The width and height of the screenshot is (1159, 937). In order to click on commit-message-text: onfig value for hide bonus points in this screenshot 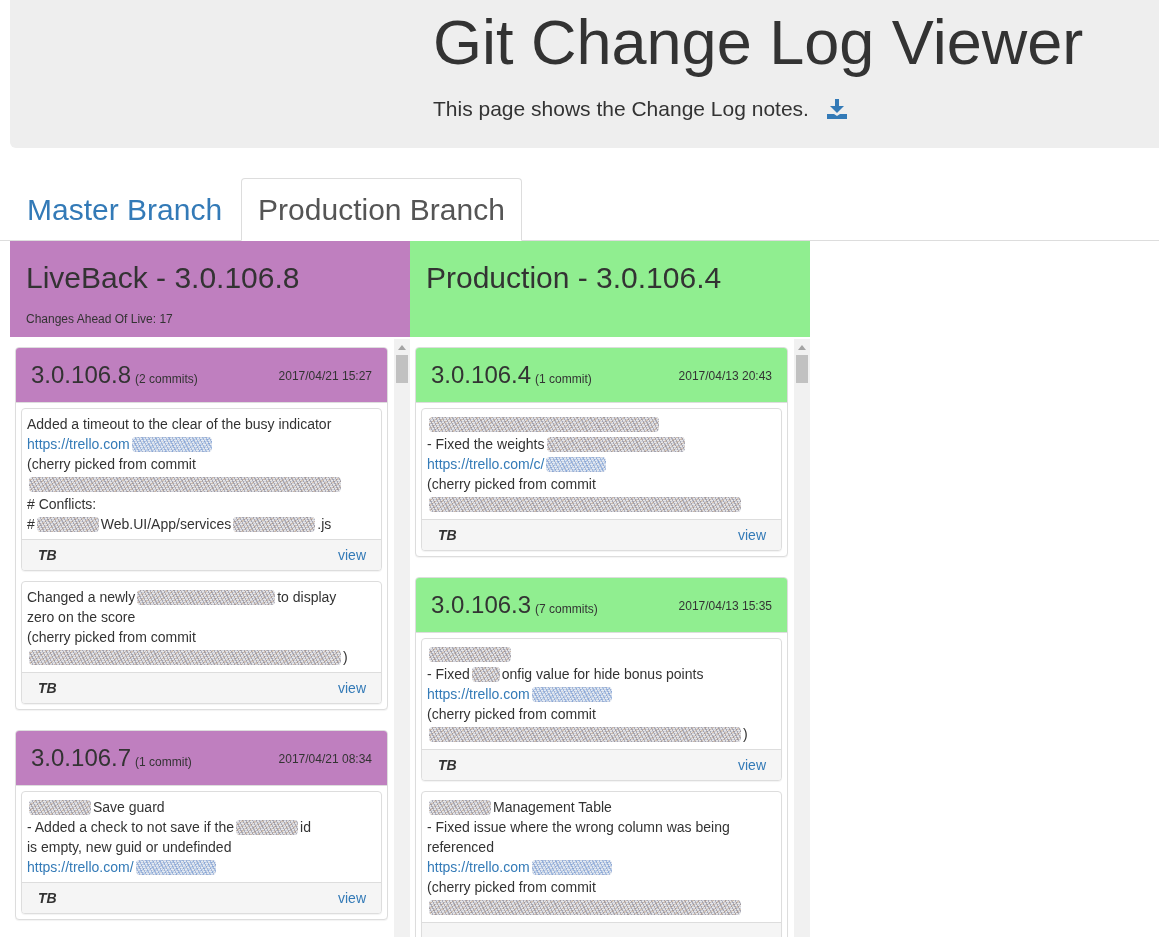, I will do `click(602, 674)`.